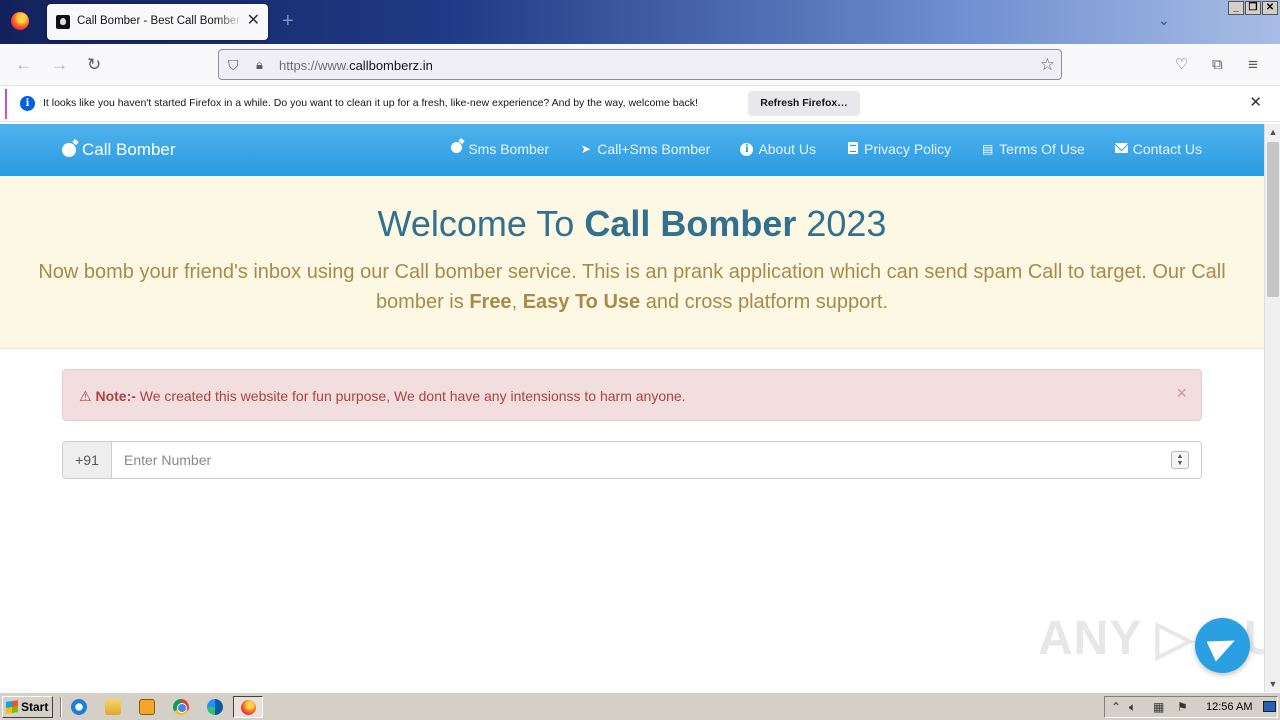  I want to click on intro-comma: ,, so click(517, 302).